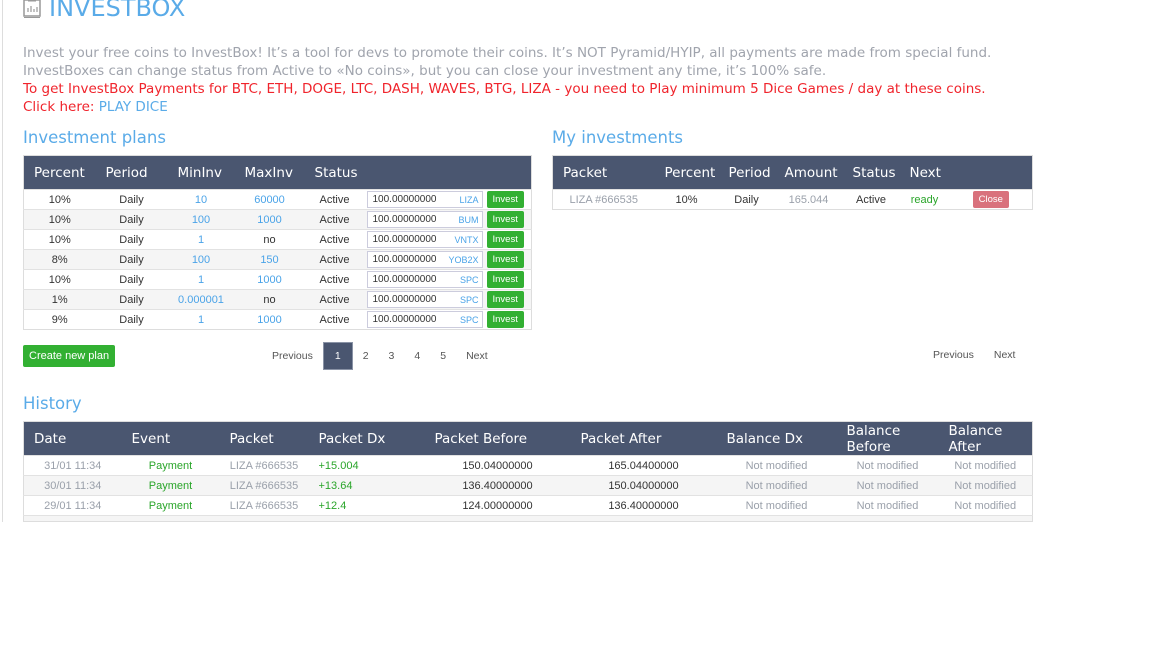 This screenshot has height=648, width=1152. I want to click on plans-pagination: Previous 1 2 3 4 5 Next, so click(380, 356).